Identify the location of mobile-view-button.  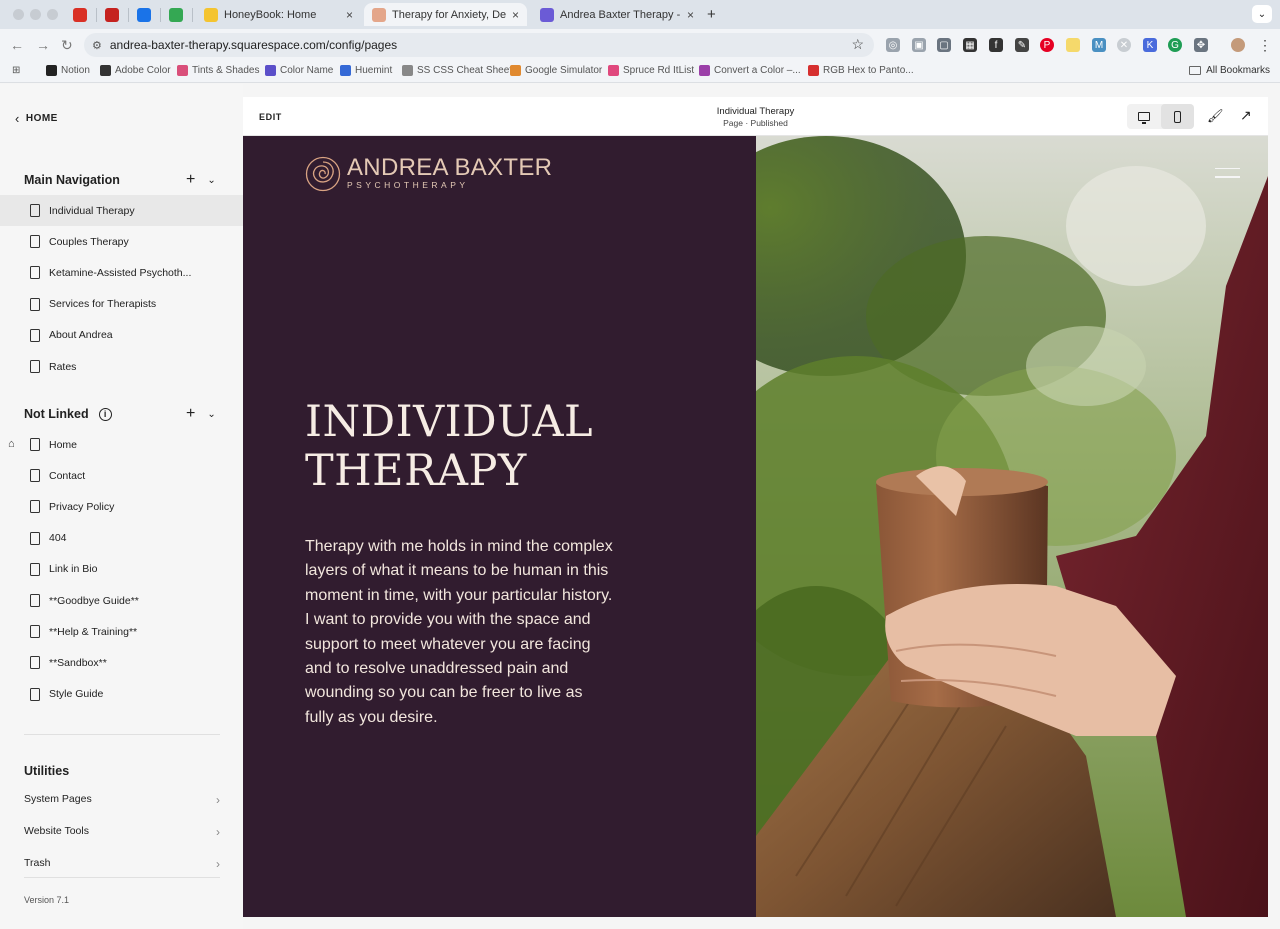
(1177, 116).